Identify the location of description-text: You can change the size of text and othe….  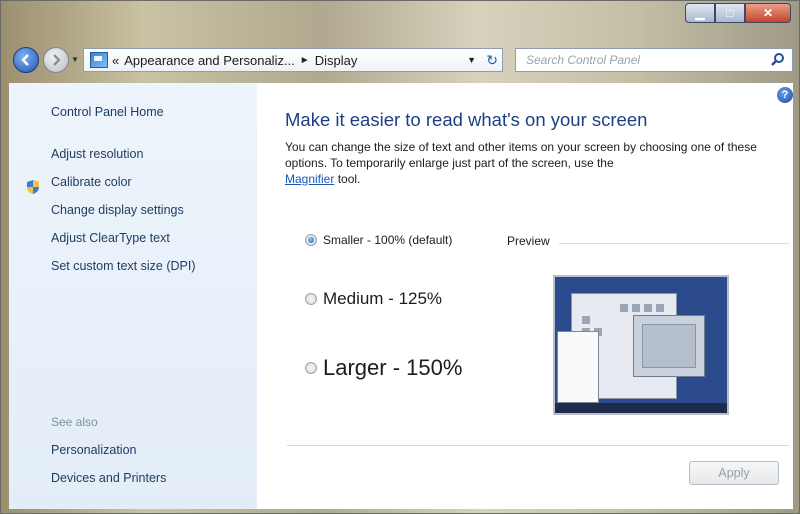
(521, 155).